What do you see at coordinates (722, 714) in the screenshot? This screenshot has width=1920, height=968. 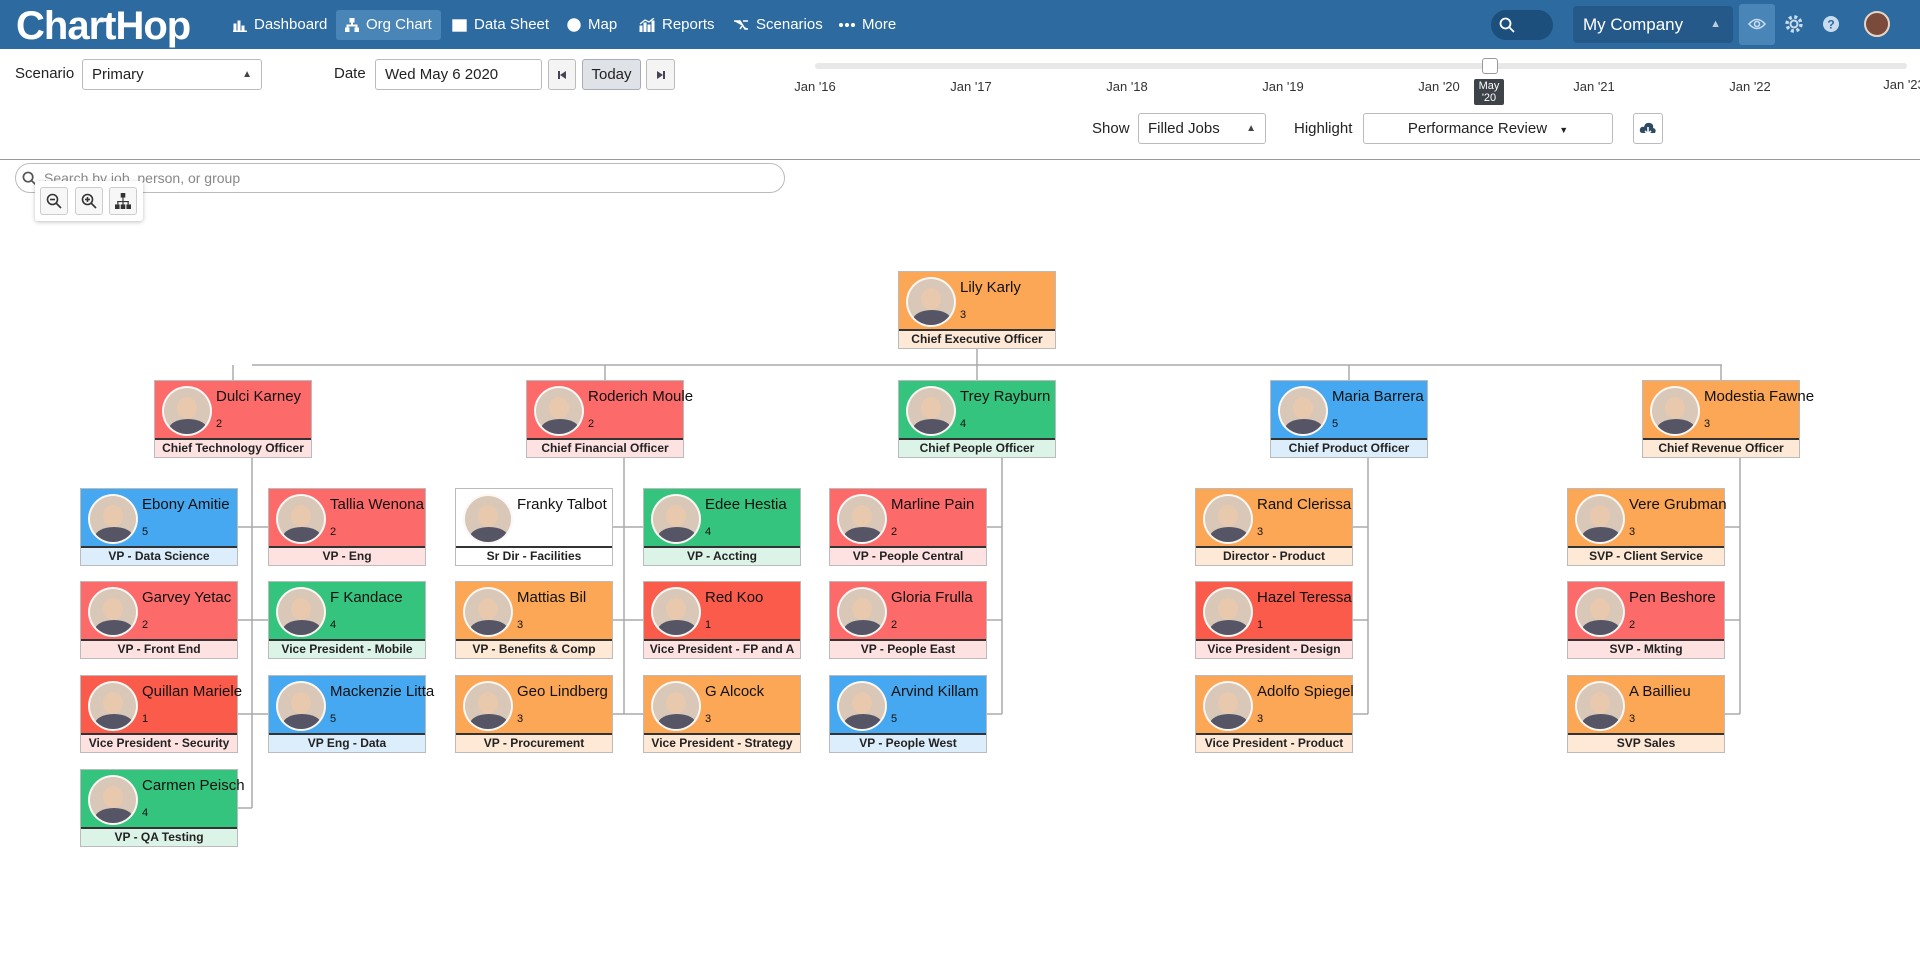 I see `org-card: G Alcock 3 Vice President - Strategy` at bounding box center [722, 714].